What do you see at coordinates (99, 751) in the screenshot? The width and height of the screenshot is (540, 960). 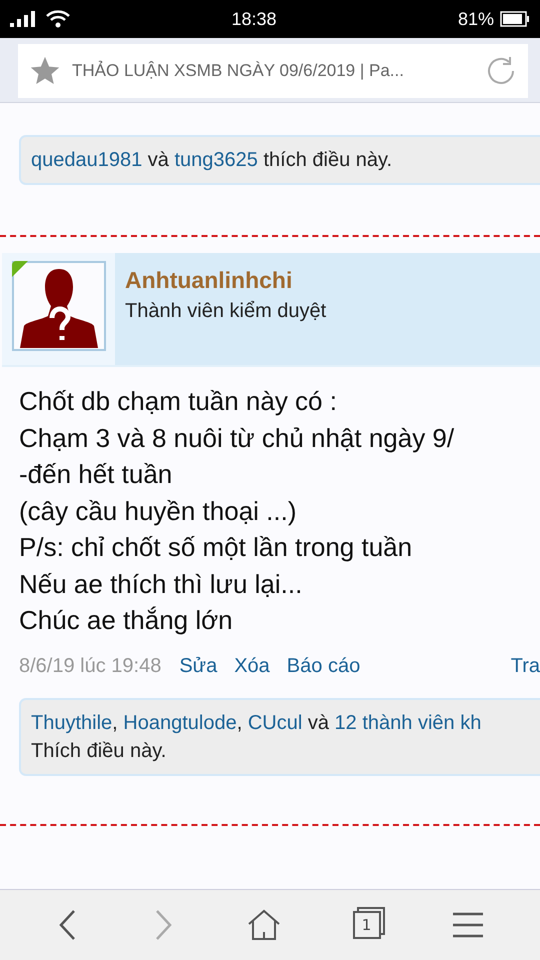 I see `likes-text: Thích điều này.` at bounding box center [99, 751].